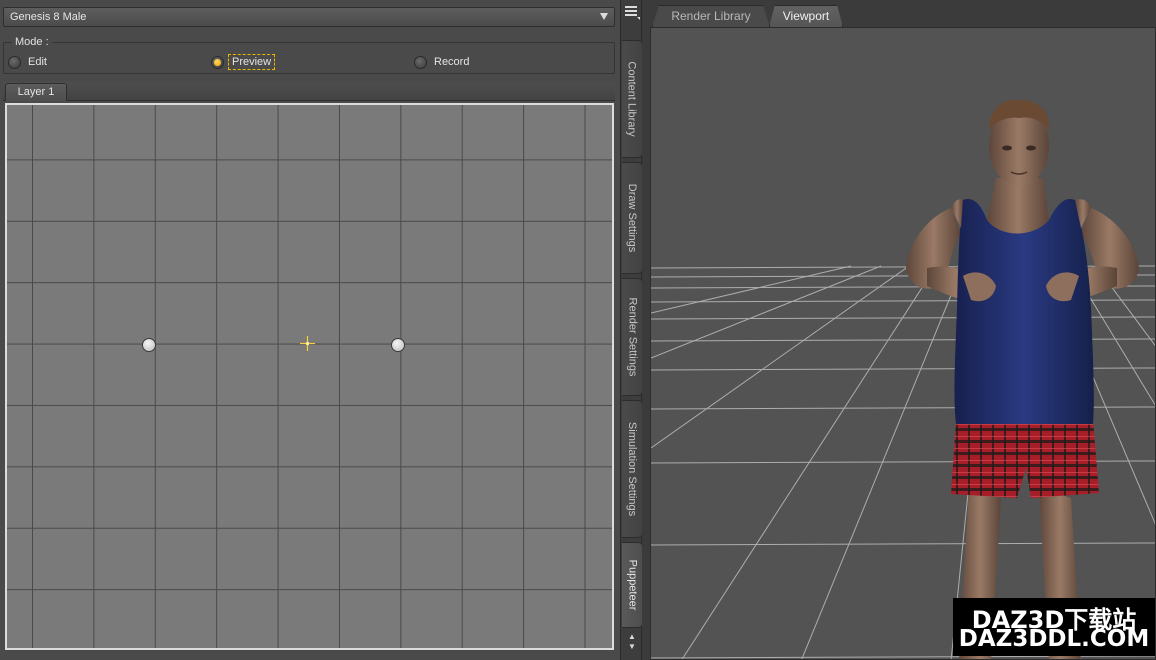 Image resolution: width=1156 pixels, height=660 pixels. Describe the element at coordinates (899, 13) in the screenshot. I see `viewport-tabbar: Render Library Viewport` at that location.